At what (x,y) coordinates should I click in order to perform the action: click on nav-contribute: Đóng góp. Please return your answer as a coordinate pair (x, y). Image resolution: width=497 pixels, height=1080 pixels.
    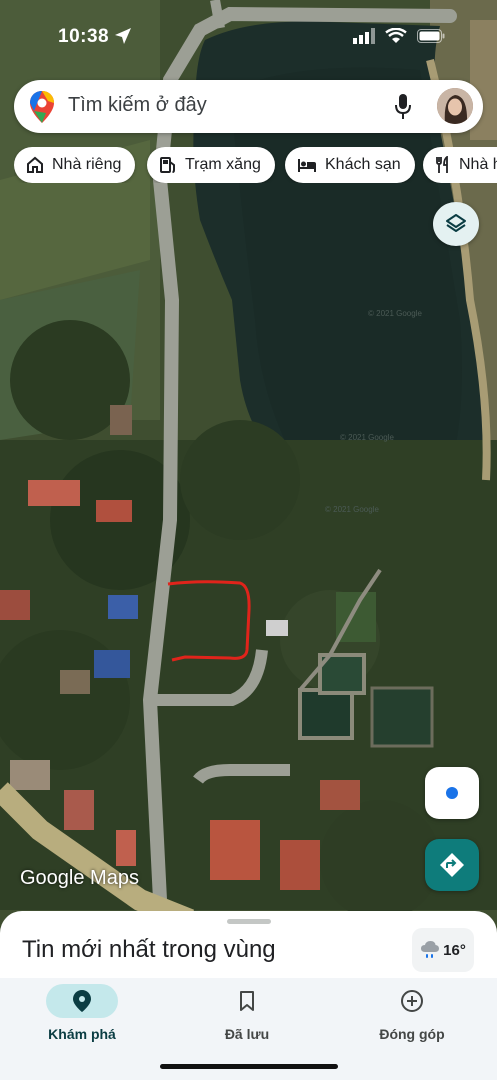
    Looking at the image, I should click on (412, 1013).